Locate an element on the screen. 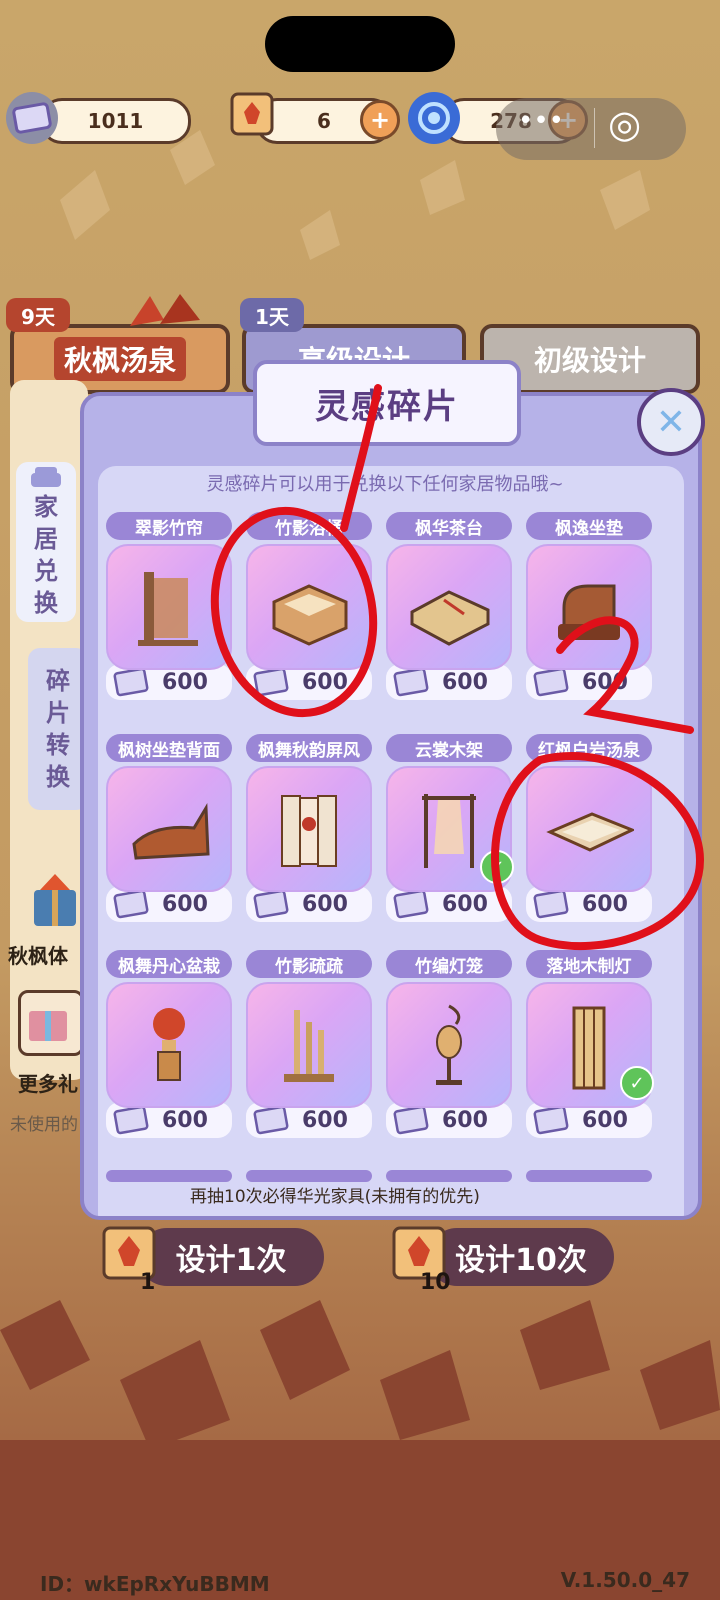  version-label: V.1.50.0_47 is located at coordinates (625, 1580).